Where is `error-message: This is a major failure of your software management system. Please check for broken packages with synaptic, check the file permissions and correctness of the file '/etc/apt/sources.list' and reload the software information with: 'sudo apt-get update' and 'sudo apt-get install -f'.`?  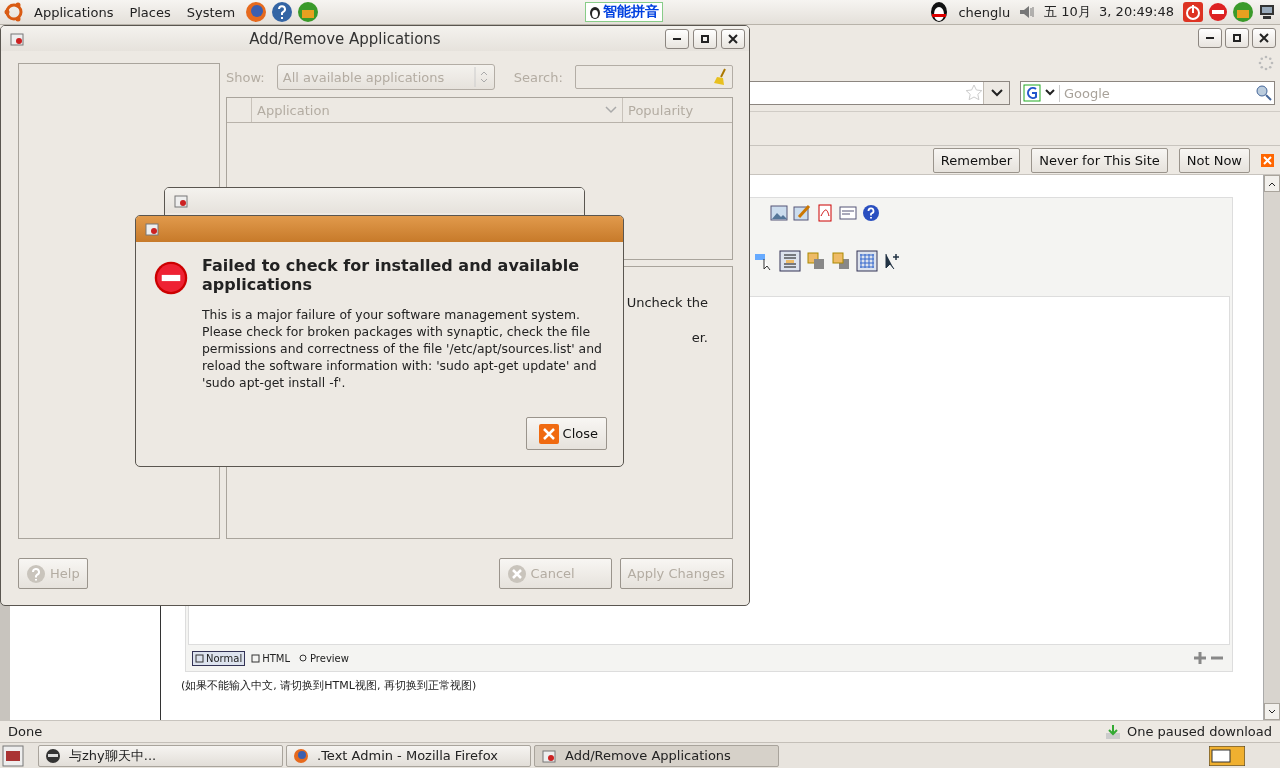
error-message: This is a major failure of your software management system. Please check for broken packages with synaptic, check the file permissions and correctness of the file '/etc/apt/sources.list' and reload the software information with: 'sudo apt-get update' and 'sudo apt-get install -f'. is located at coordinates (402, 348).